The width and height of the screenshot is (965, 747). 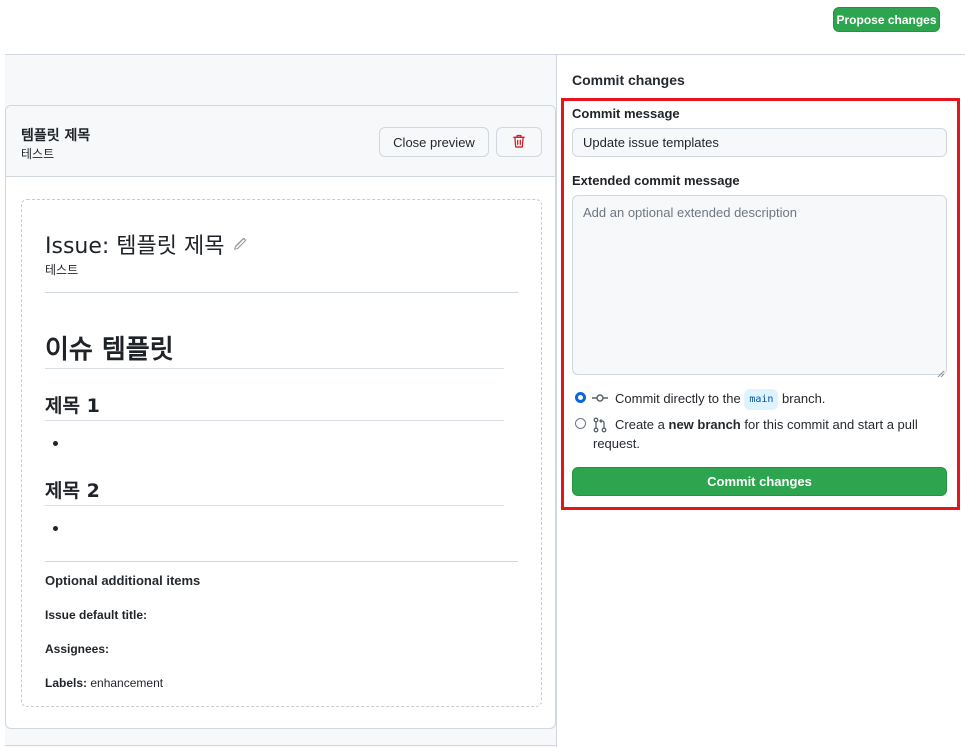 What do you see at coordinates (556, 401) in the screenshot?
I see `pane-divider` at bounding box center [556, 401].